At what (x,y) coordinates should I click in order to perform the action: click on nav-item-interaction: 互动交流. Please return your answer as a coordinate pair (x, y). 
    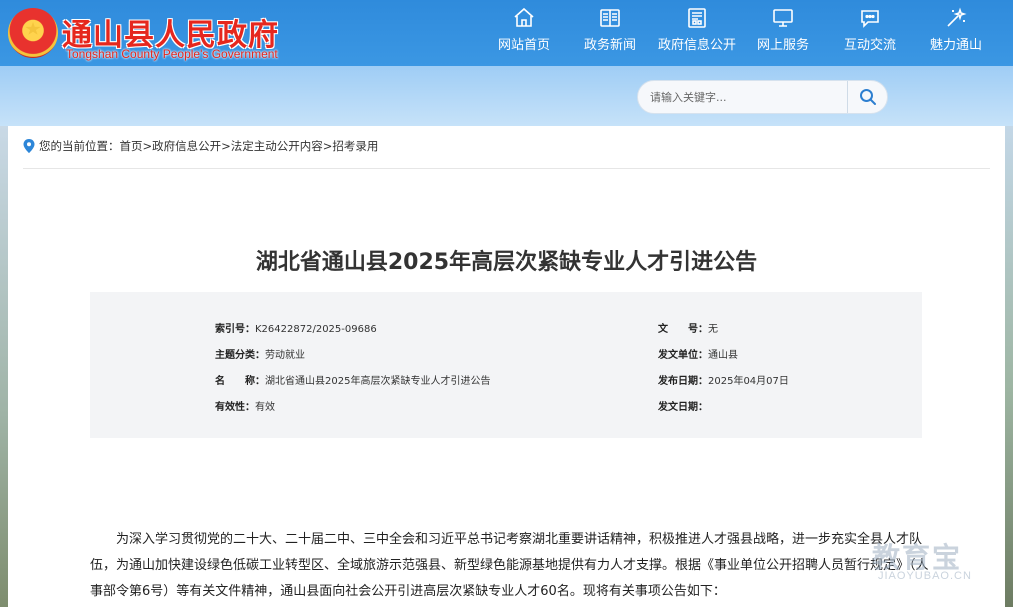
    Looking at the image, I should click on (870, 33).